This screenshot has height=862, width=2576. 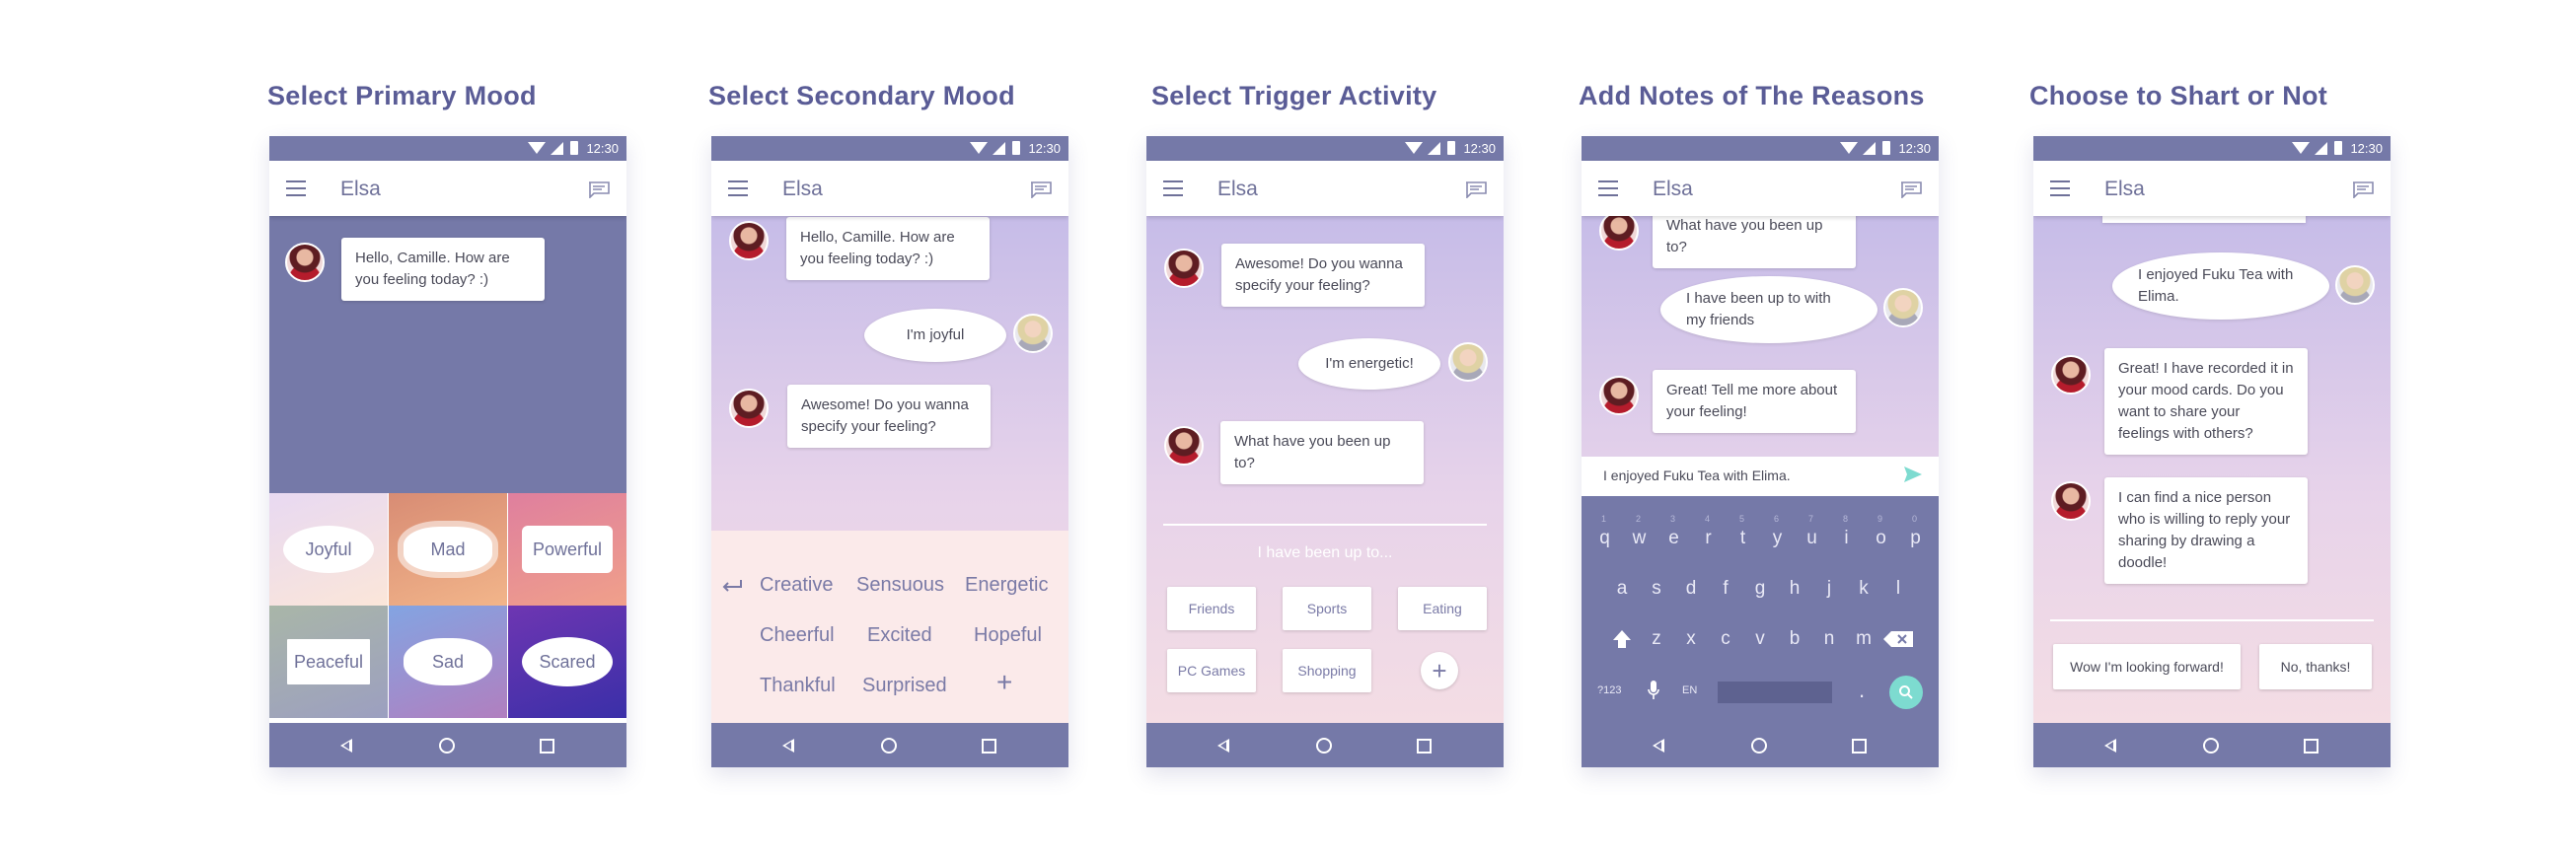 What do you see at coordinates (1913, 474) in the screenshot?
I see `send-icon` at bounding box center [1913, 474].